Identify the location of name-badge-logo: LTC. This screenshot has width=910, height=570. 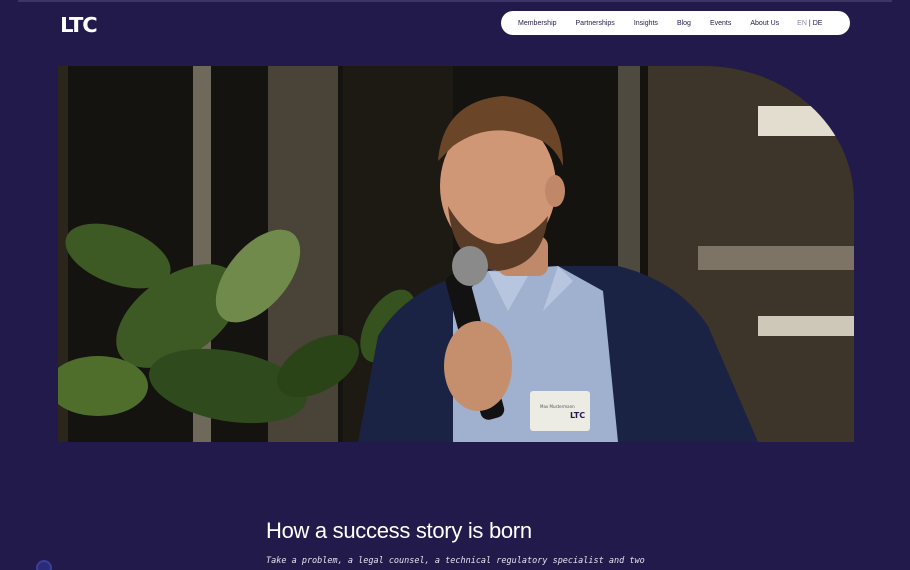
(577, 415).